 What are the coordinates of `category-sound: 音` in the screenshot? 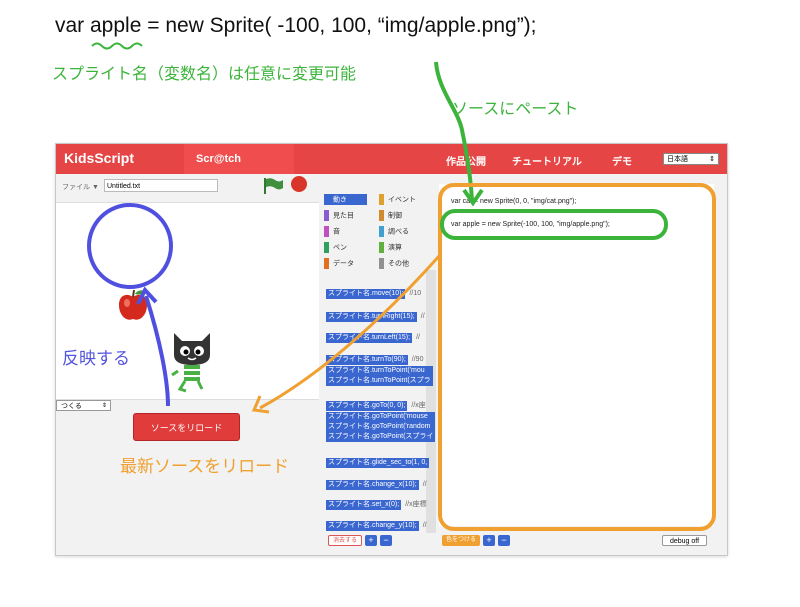 It's located at (332, 231).